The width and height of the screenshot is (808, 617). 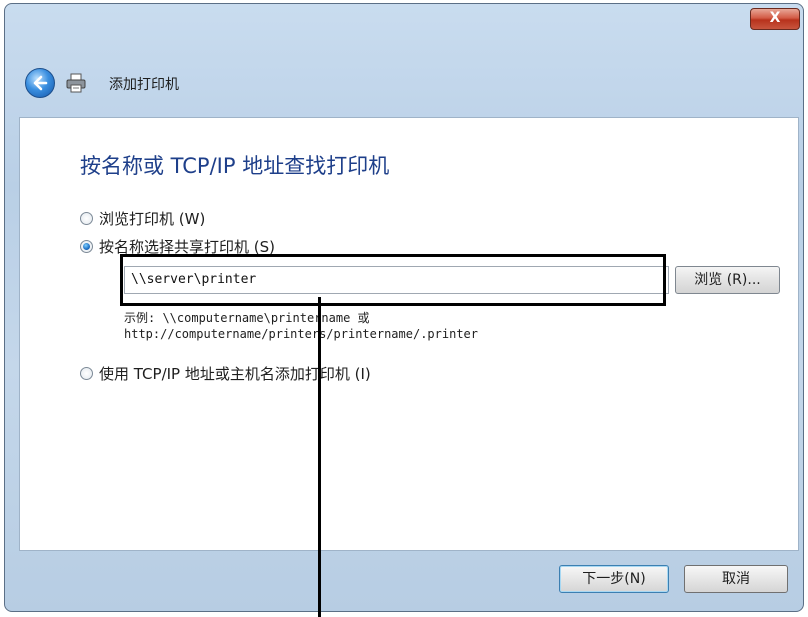 I want to click on page-heading: 按名称或 TCP/IP 地址查找打印机, so click(x=235, y=166).